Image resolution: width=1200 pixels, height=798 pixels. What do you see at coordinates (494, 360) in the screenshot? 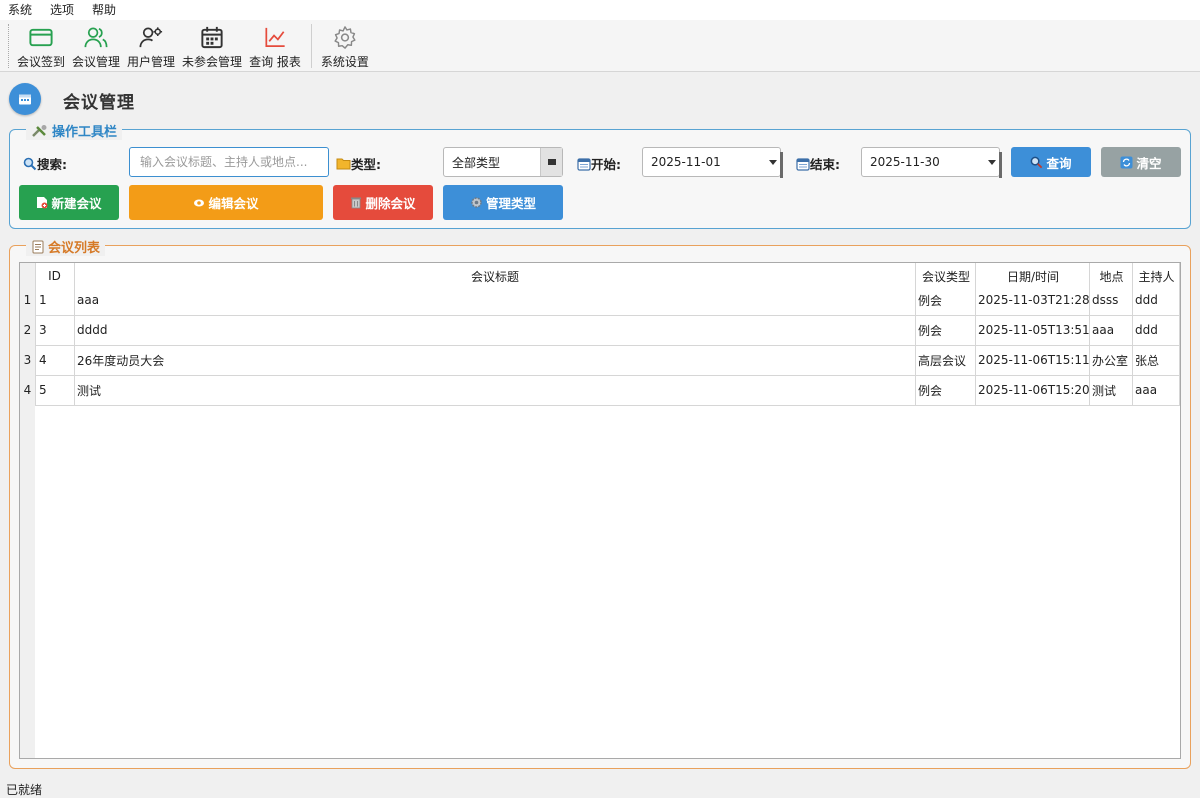
I see `table-cell-title: 26年度动员大会` at bounding box center [494, 360].